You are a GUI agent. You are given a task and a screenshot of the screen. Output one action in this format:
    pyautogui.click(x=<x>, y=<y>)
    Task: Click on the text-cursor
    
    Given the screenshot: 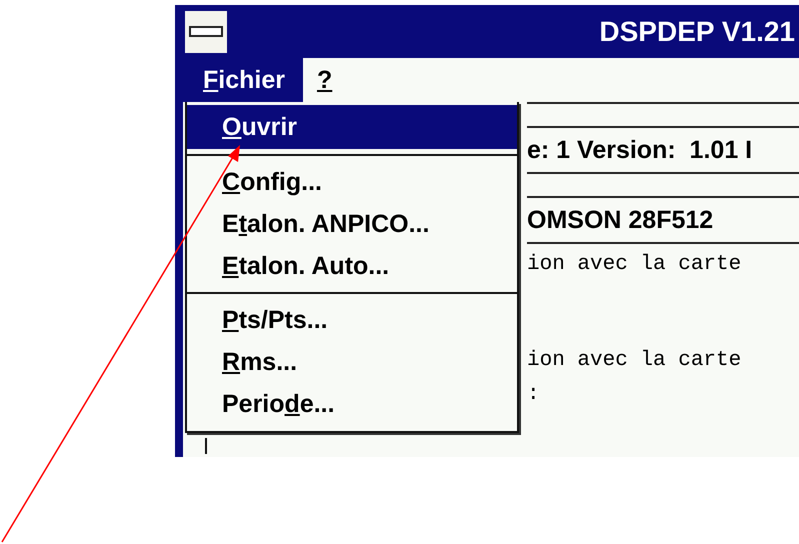 What is the action you would take?
    pyautogui.click(x=206, y=446)
    